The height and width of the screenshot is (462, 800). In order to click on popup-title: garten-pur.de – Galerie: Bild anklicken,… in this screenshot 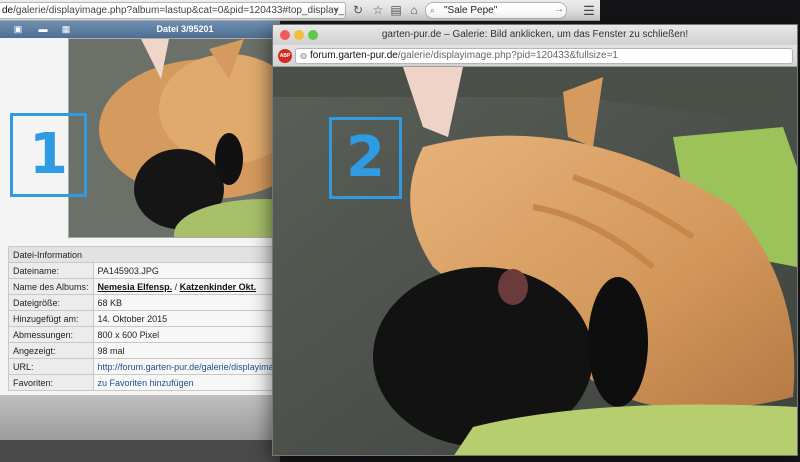, I will do `click(535, 34)`.